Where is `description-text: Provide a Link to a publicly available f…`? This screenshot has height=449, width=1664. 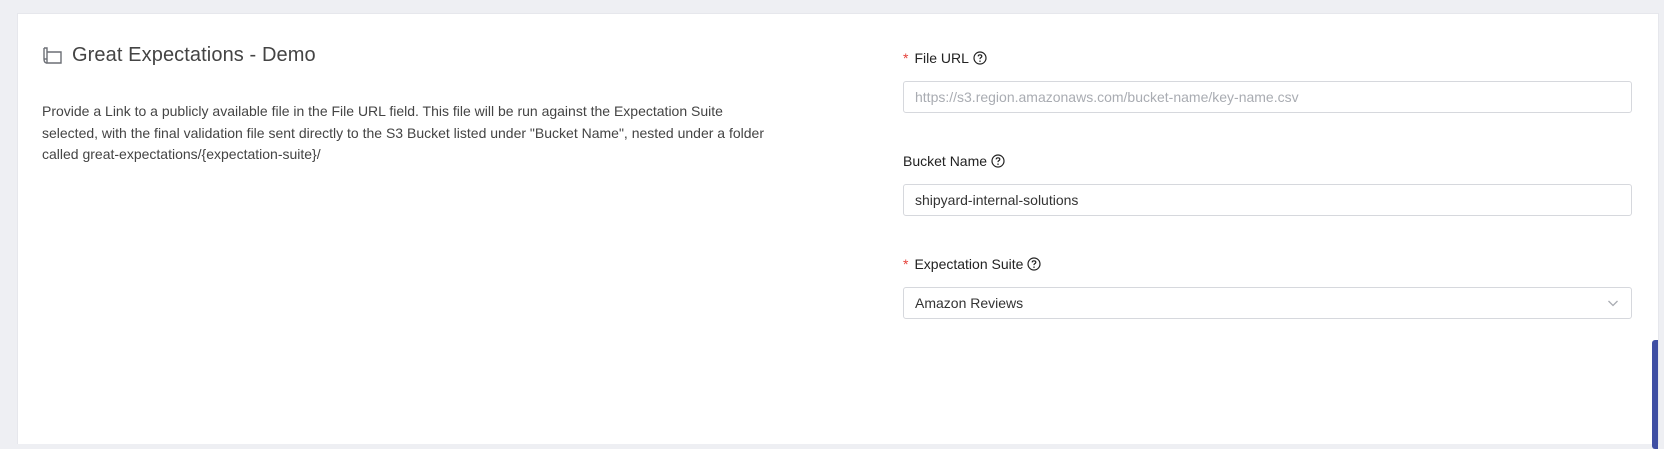 description-text: Provide a Link to a publicly available f… is located at coordinates (403, 132).